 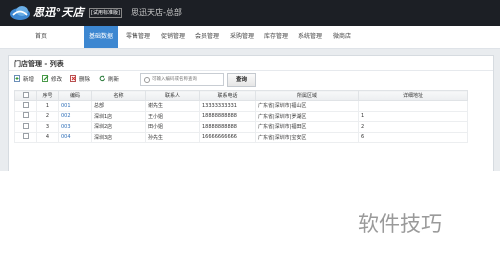 What do you see at coordinates (242, 37) in the screenshot?
I see `nav-purchase: 采购管理` at bounding box center [242, 37].